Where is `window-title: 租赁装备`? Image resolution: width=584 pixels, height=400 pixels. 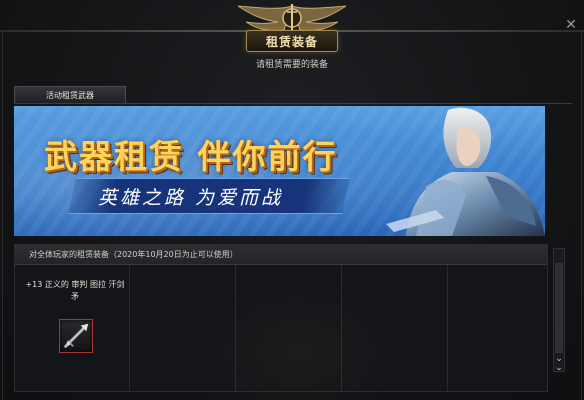
window-title: 租赁装备 is located at coordinates (291, 41).